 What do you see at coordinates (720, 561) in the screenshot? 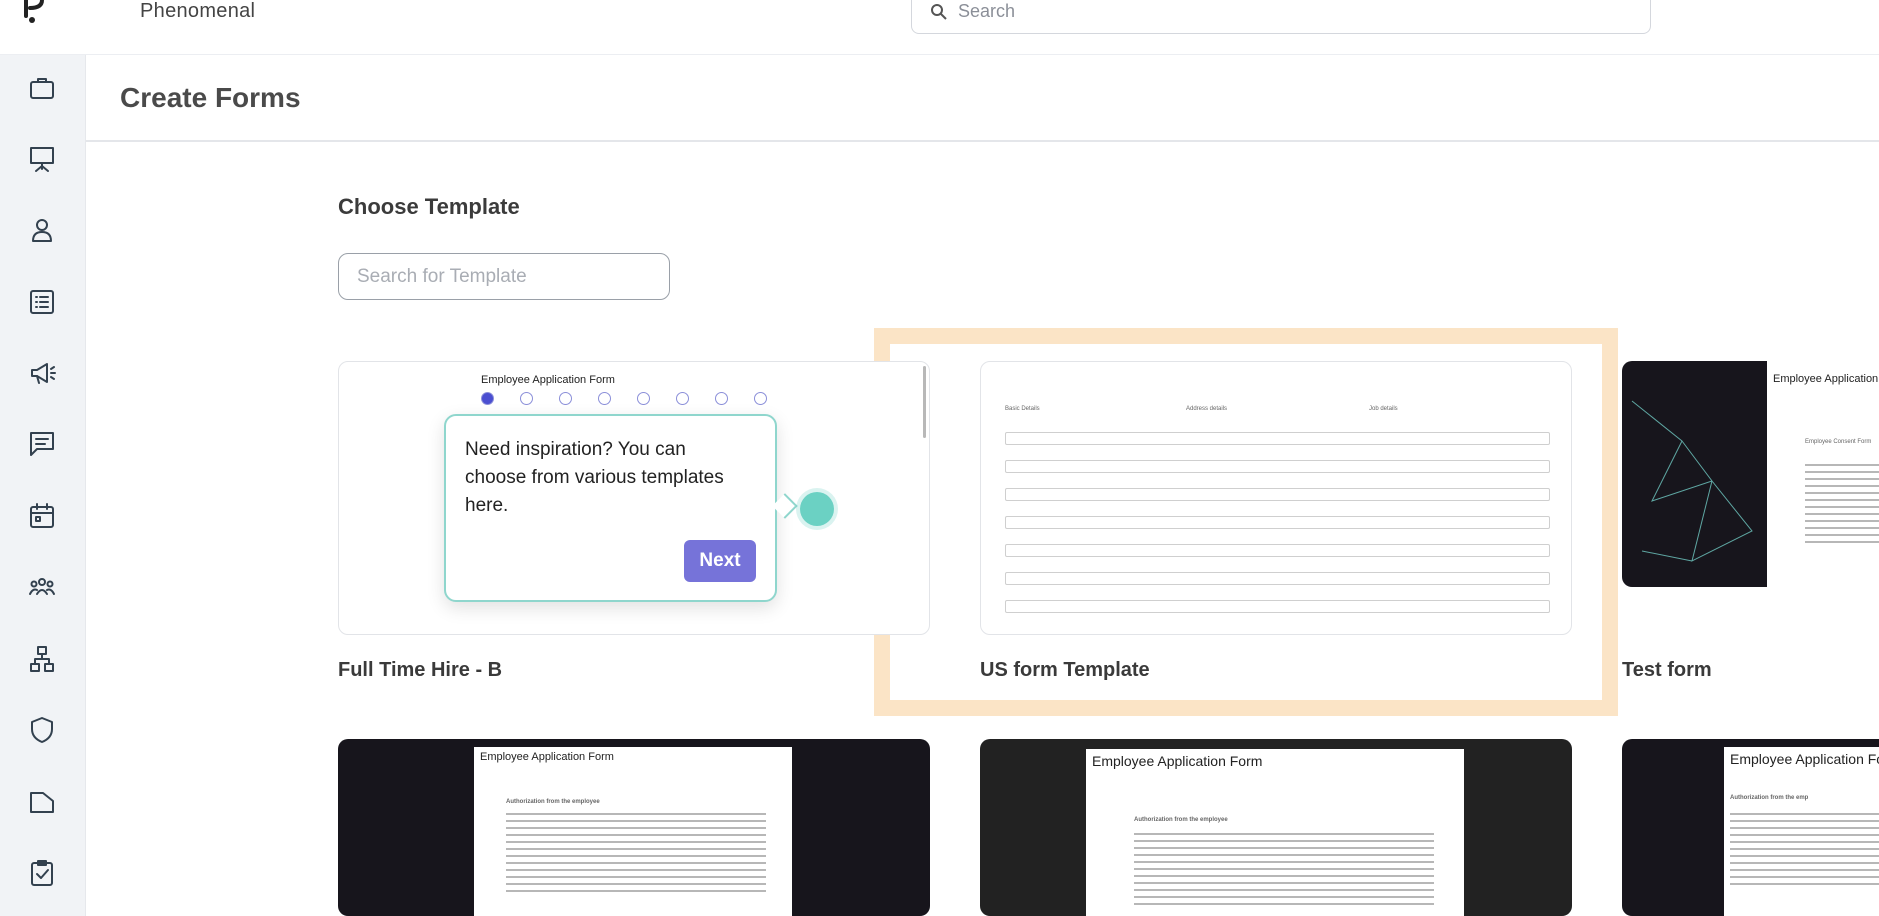
I see `next-button: Next` at bounding box center [720, 561].